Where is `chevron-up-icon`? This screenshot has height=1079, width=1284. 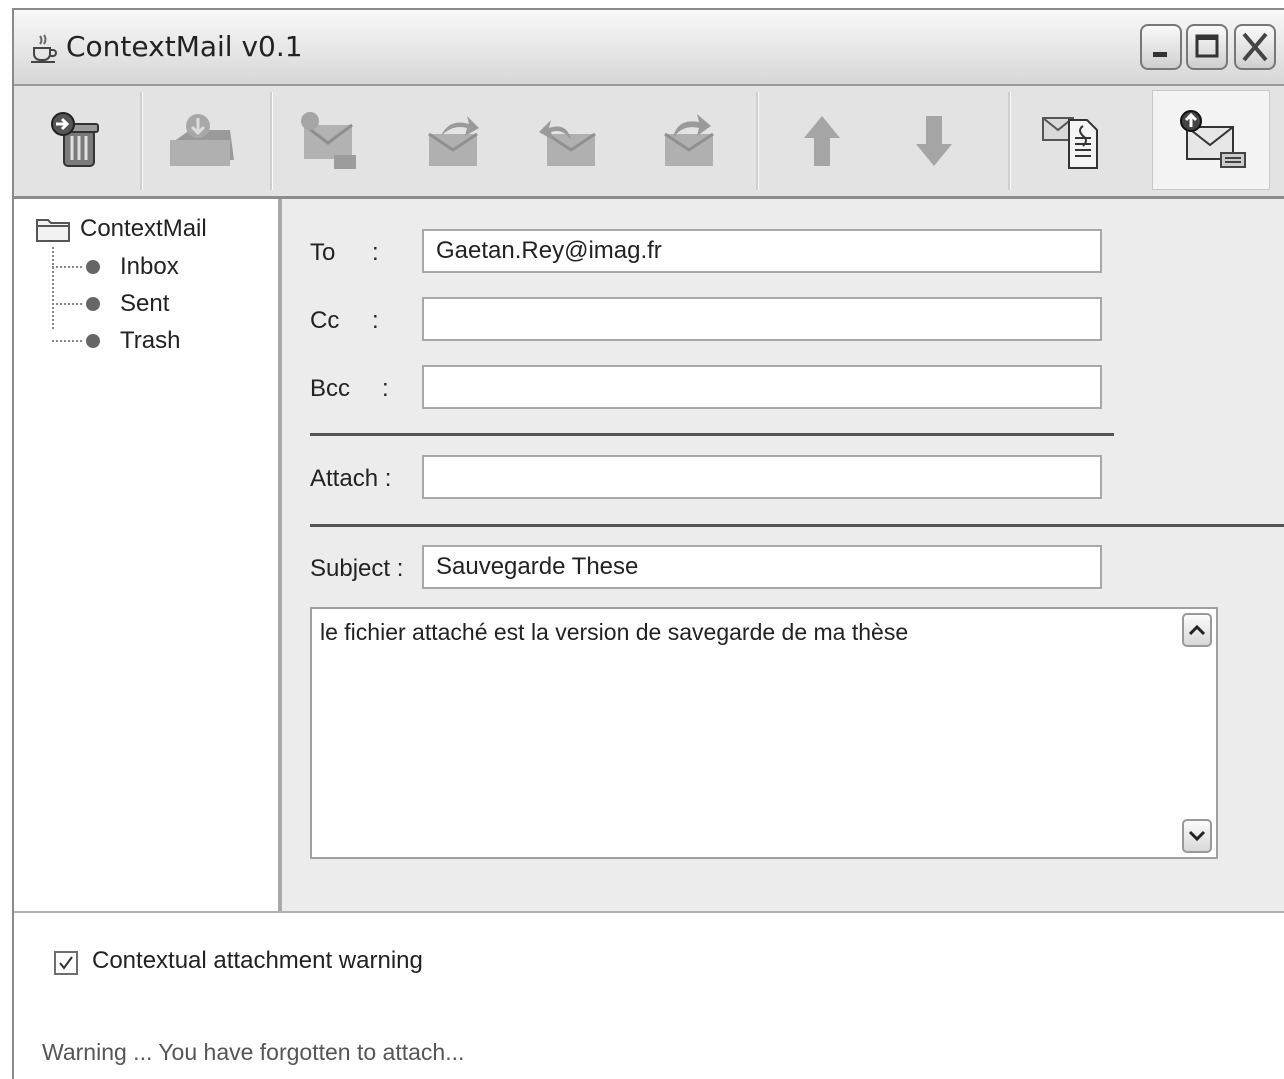 chevron-up-icon is located at coordinates (1197, 630).